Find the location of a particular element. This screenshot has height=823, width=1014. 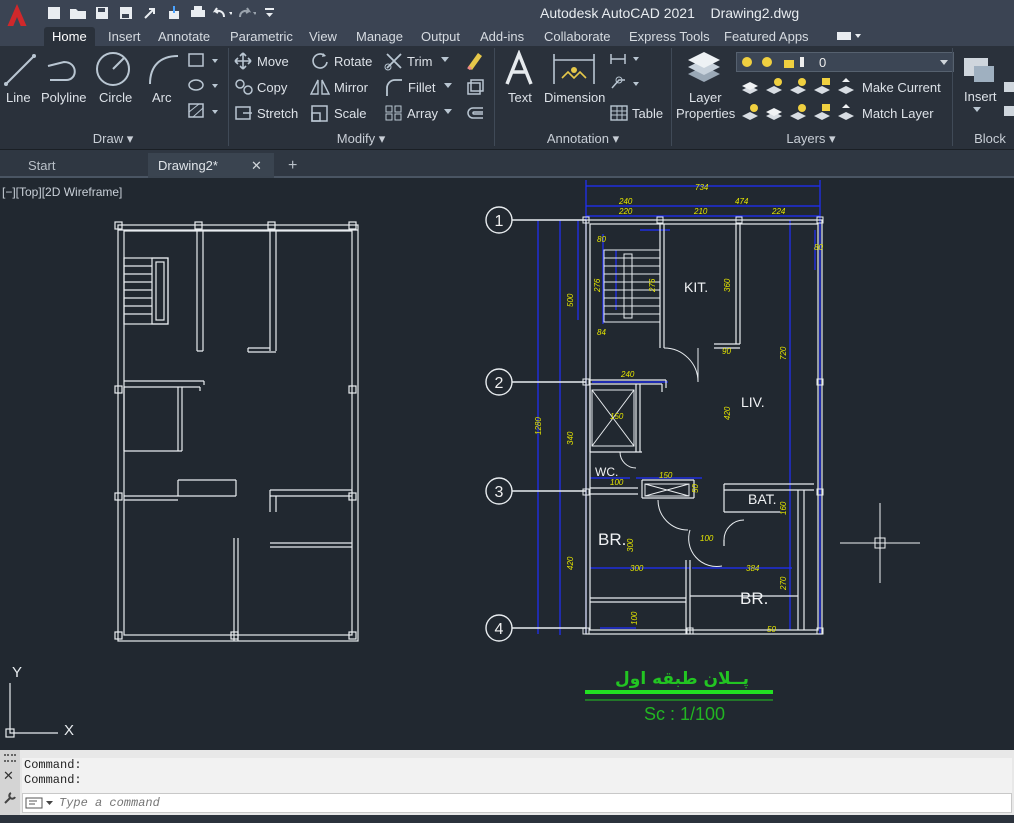

circle-icon is located at coordinates (113, 69).